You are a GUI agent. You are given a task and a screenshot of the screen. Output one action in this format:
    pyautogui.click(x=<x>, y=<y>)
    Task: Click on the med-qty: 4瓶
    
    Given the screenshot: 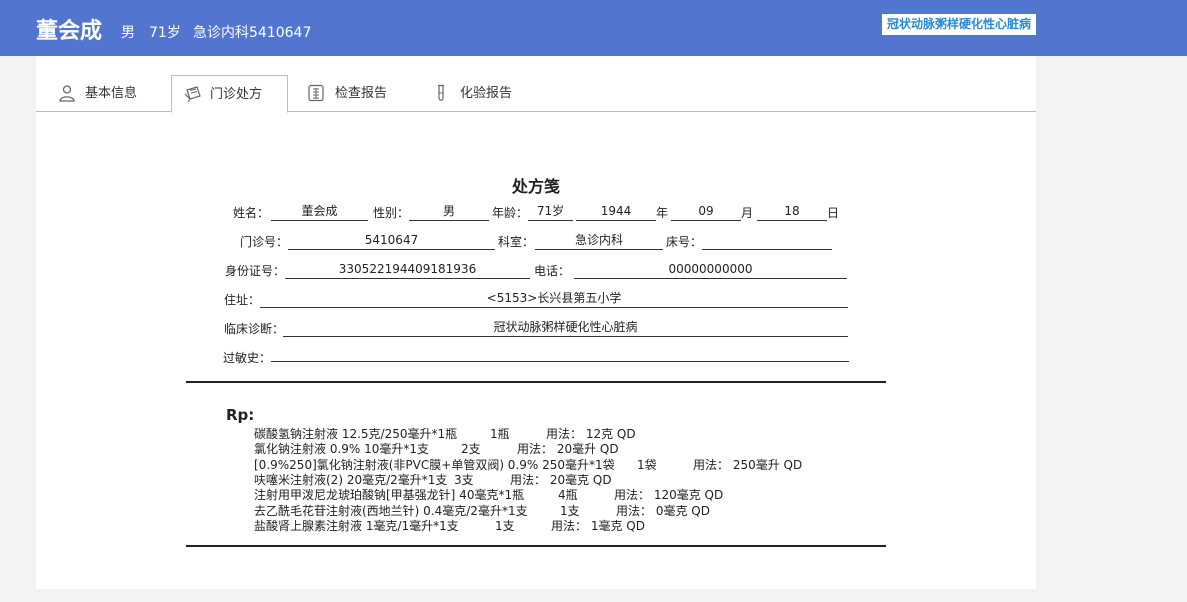 What is the action you would take?
    pyautogui.click(x=568, y=495)
    